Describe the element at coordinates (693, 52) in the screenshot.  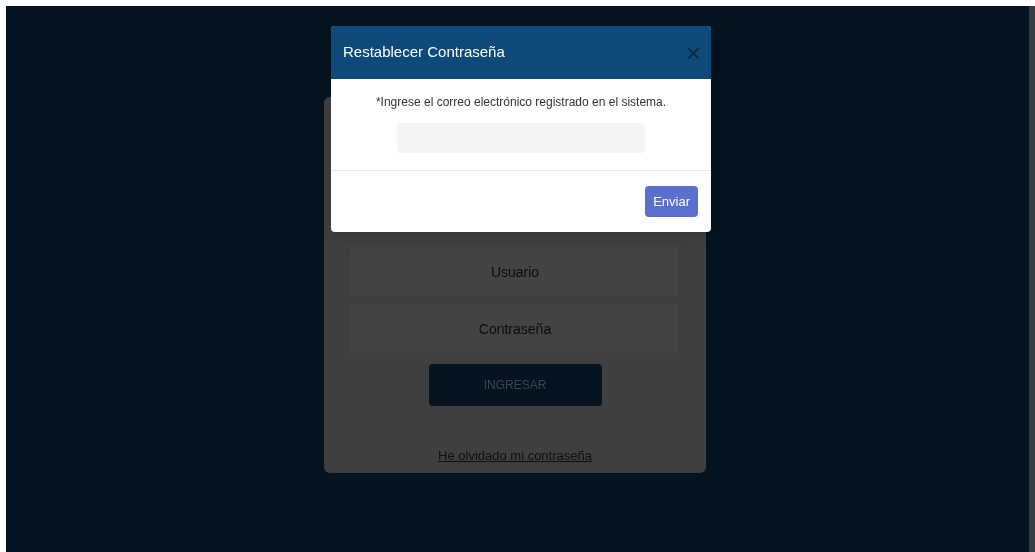
I see `close-button: ×` at that location.